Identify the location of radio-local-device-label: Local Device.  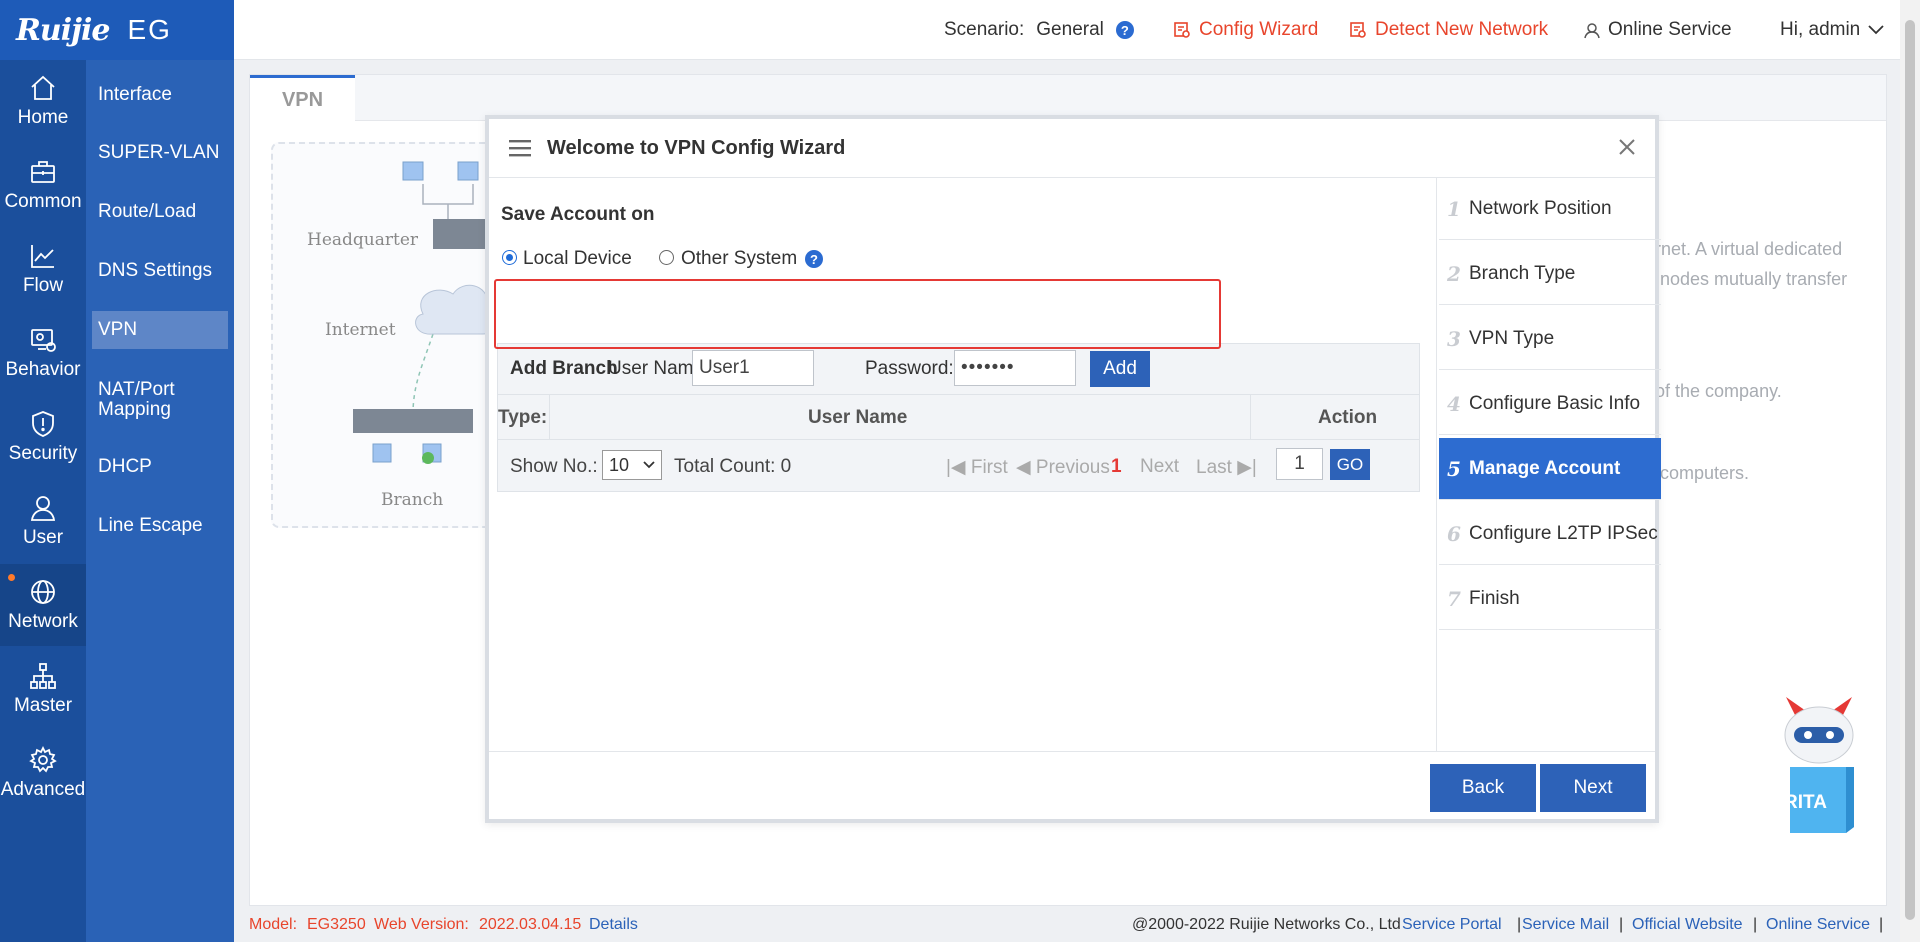
(577, 258).